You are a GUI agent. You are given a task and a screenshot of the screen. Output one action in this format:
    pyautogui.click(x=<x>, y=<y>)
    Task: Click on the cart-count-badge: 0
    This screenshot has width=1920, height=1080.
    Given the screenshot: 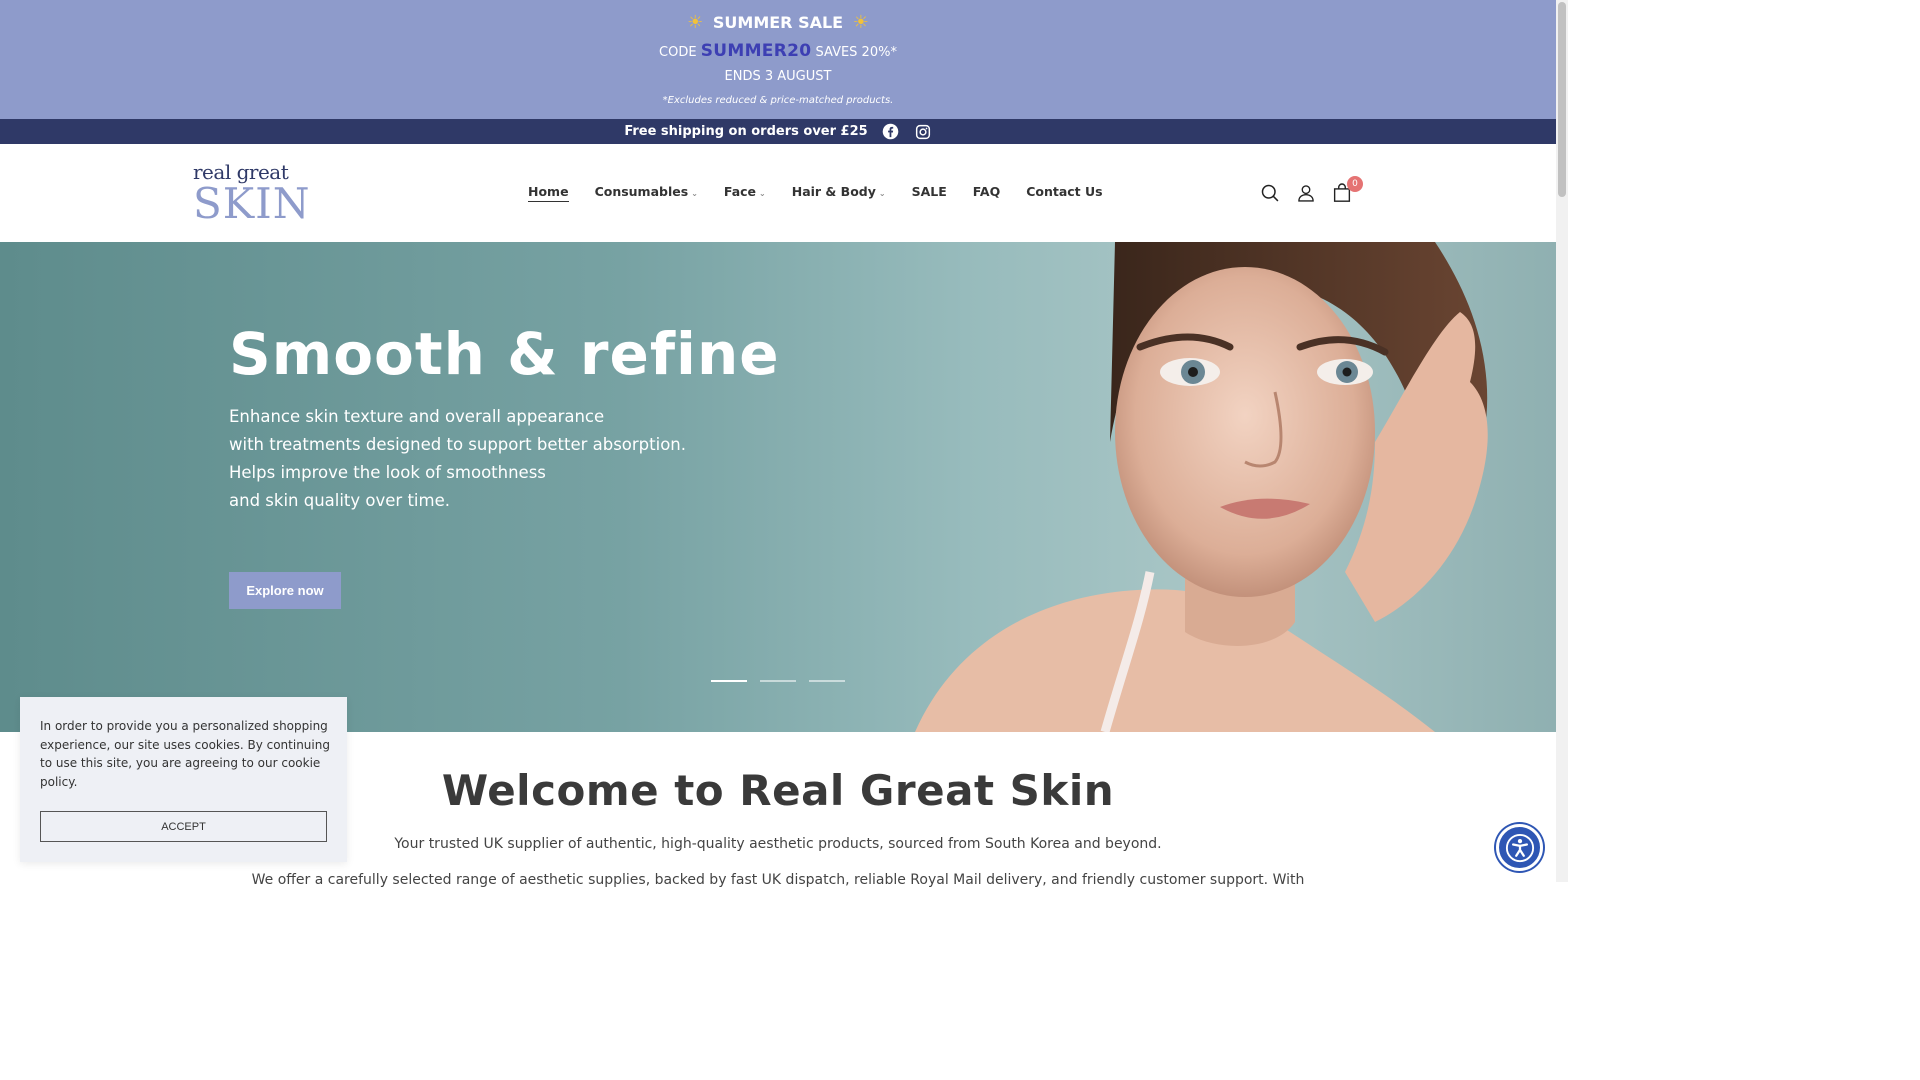 What is the action you would take?
    pyautogui.click(x=1355, y=184)
    